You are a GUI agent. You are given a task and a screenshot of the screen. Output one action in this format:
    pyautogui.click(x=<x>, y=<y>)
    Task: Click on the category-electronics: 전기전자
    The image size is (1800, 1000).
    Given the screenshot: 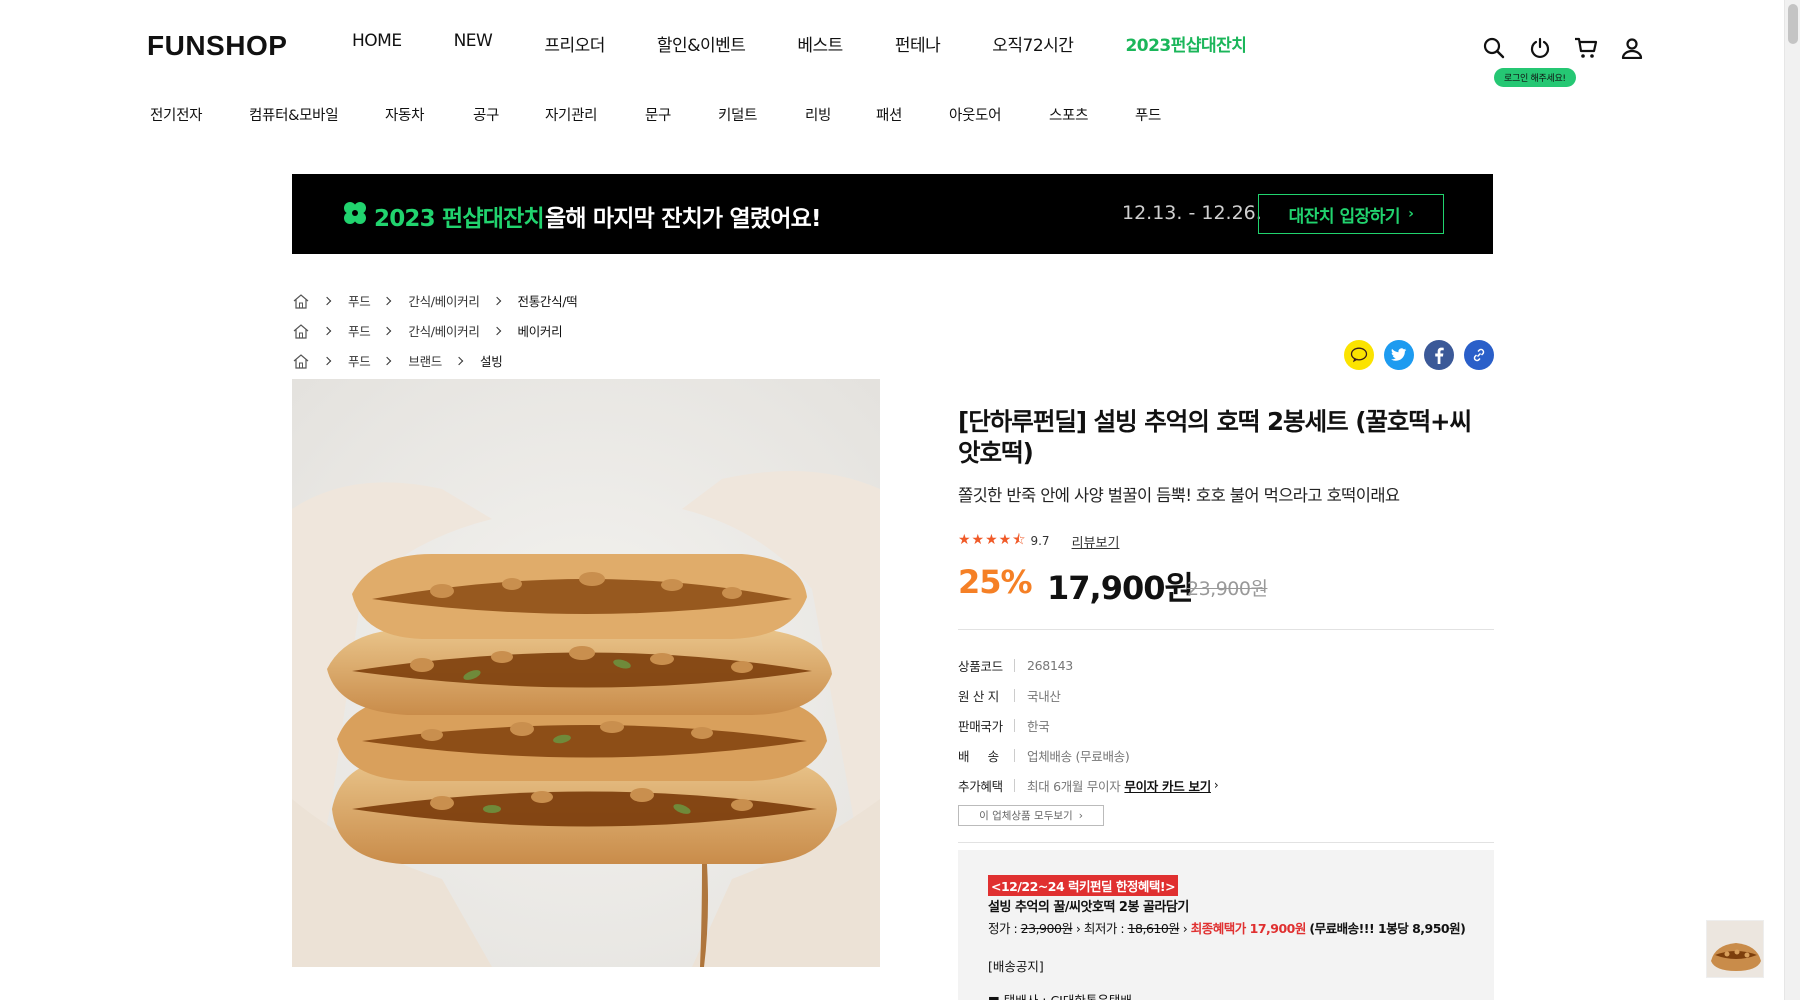 What is the action you would take?
    pyautogui.click(x=199, y=114)
    